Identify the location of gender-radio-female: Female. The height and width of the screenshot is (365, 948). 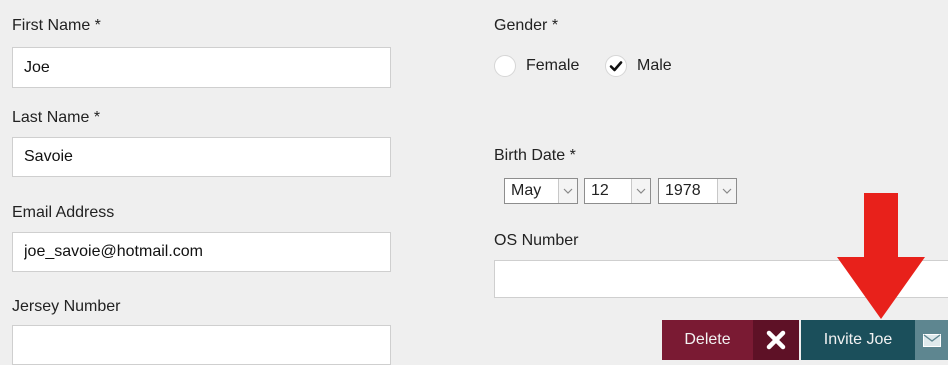
(536, 66).